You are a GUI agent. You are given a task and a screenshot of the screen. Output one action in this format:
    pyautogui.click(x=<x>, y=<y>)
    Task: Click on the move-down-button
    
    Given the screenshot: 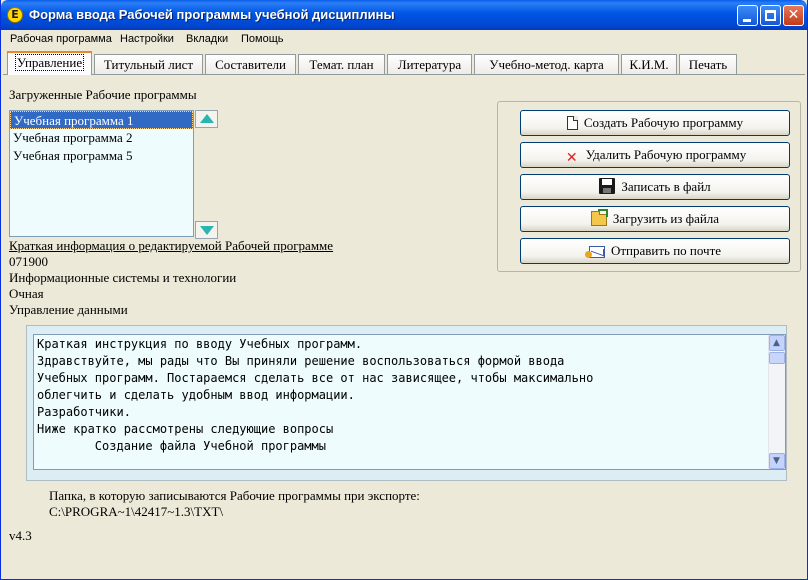 What is the action you would take?
    pyautogui.click(x=206, y=230)
    